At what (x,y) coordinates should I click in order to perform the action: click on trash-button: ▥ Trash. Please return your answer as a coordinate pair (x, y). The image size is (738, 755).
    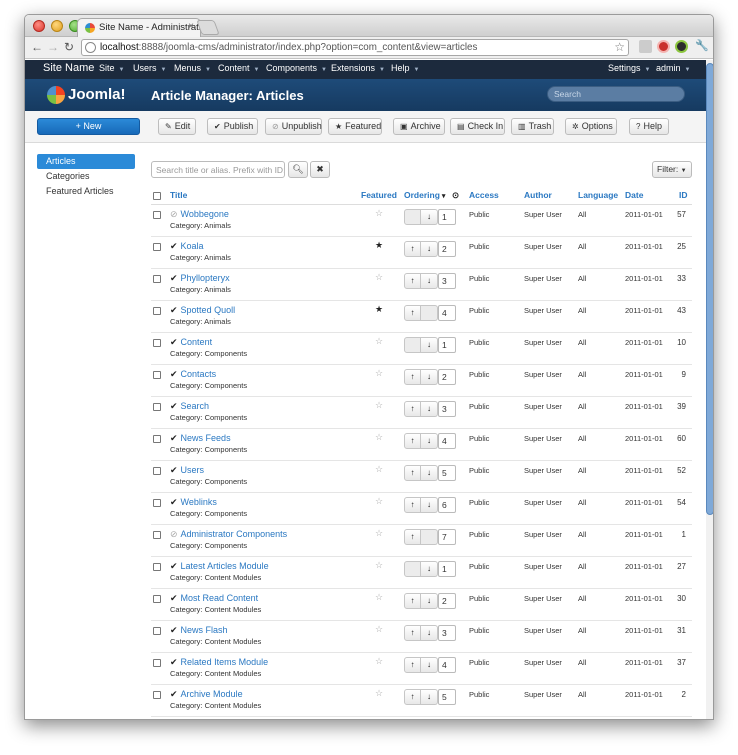
    Looking at the image, I should click on (532, 126).